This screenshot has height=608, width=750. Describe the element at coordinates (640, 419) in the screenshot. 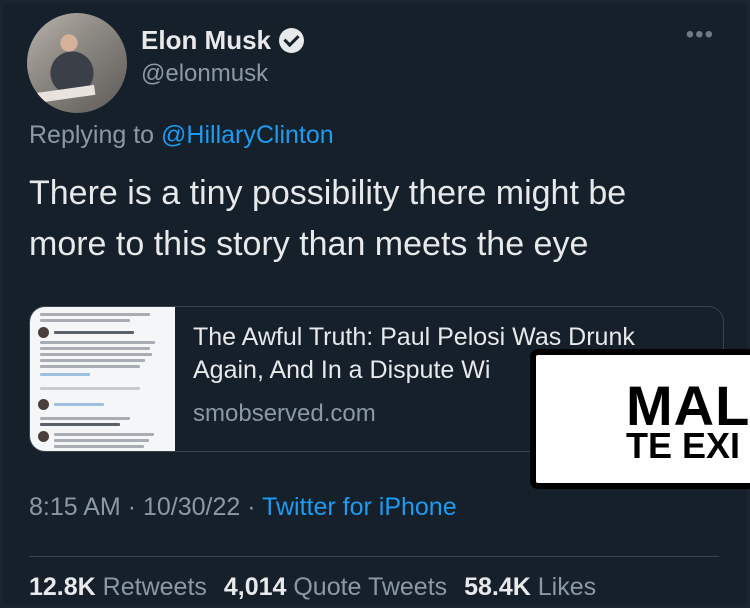

I see `overlay-banner: MALI TE EXI` at that location.